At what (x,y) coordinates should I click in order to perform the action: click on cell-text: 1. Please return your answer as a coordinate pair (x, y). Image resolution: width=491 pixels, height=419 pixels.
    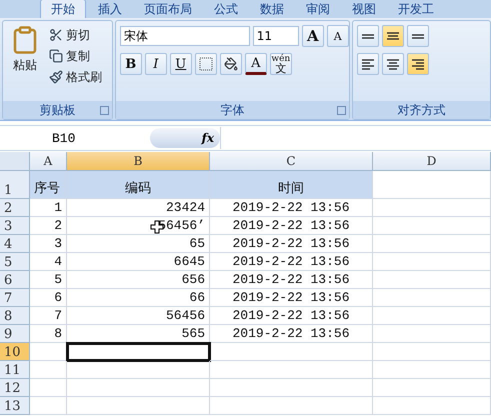
    Looking at the image, I should click on (58, 207).